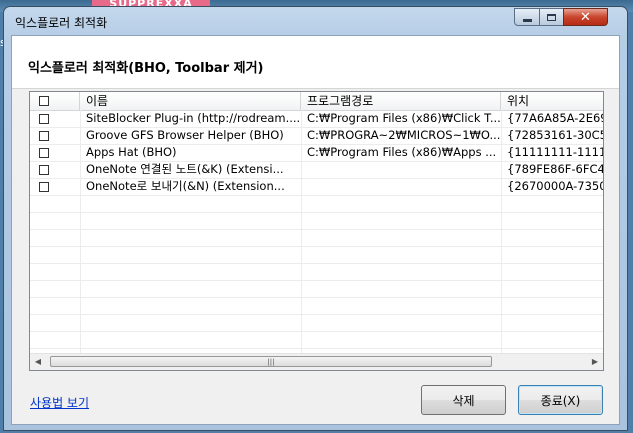  Describe the element at coordinates (131, 152) in the screenshot. I see `row-name: Apps Hat (BHO)` at that location.